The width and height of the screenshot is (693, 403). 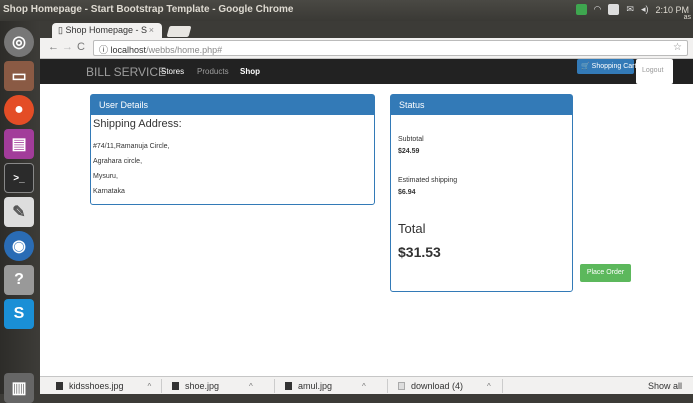 I want to click on help-icon: ?, so click(x=19, y=280).